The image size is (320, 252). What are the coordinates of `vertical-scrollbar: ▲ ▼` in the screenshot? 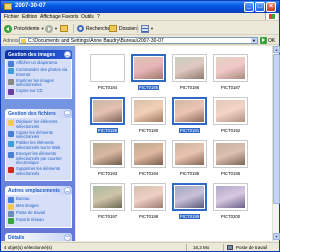 It's located at (276, 143).